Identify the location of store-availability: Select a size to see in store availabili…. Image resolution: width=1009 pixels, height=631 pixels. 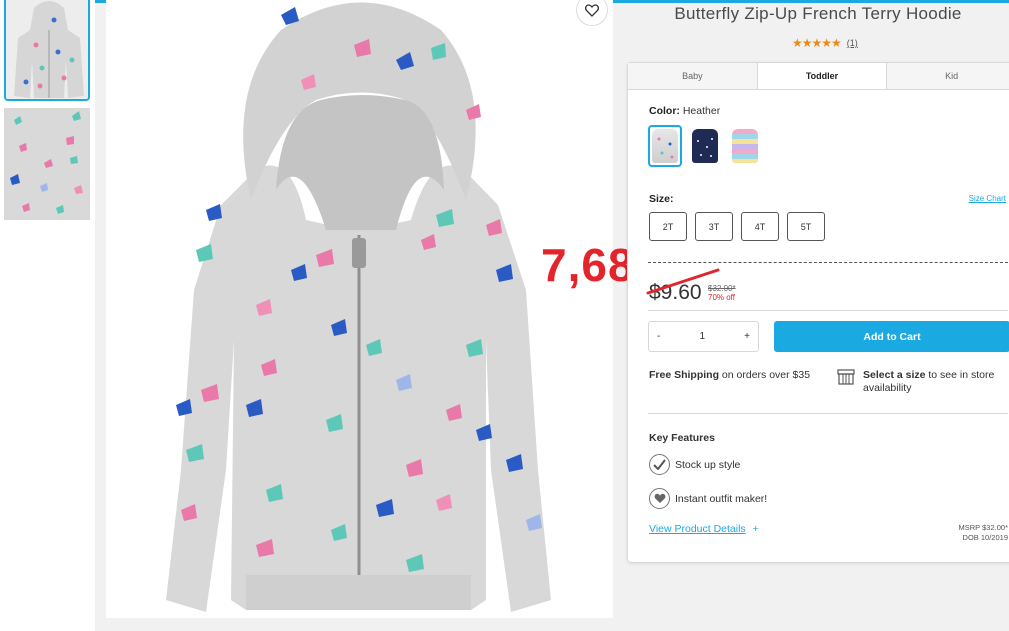
(936, 382).